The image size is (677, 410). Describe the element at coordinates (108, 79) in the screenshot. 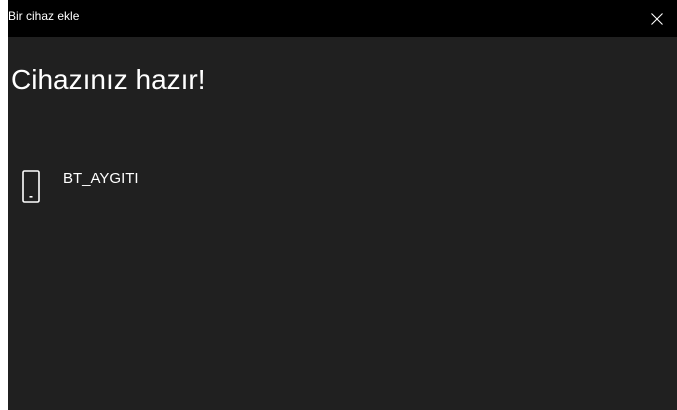

I see `page-heading: Cihazınız hazır!` at that location.